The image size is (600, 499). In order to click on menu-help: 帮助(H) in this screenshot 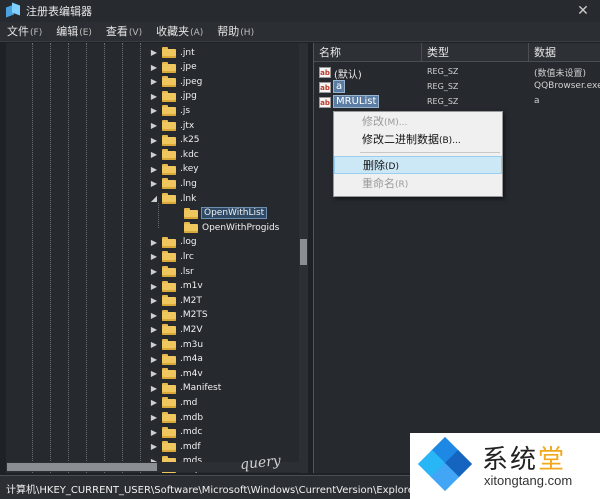, I will do `click(235, 32)`.